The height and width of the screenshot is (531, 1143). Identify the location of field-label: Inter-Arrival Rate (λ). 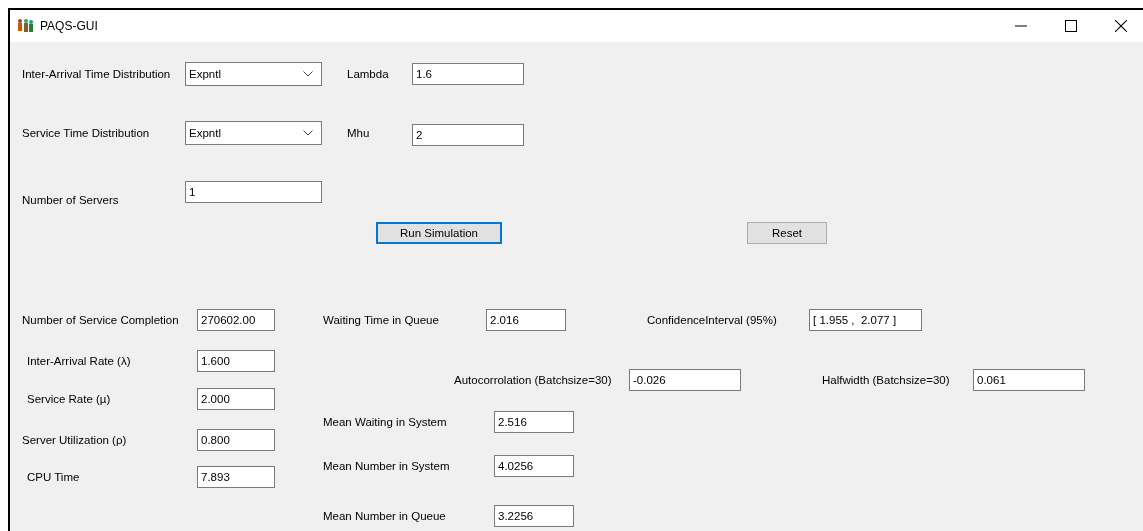
(79, 361).